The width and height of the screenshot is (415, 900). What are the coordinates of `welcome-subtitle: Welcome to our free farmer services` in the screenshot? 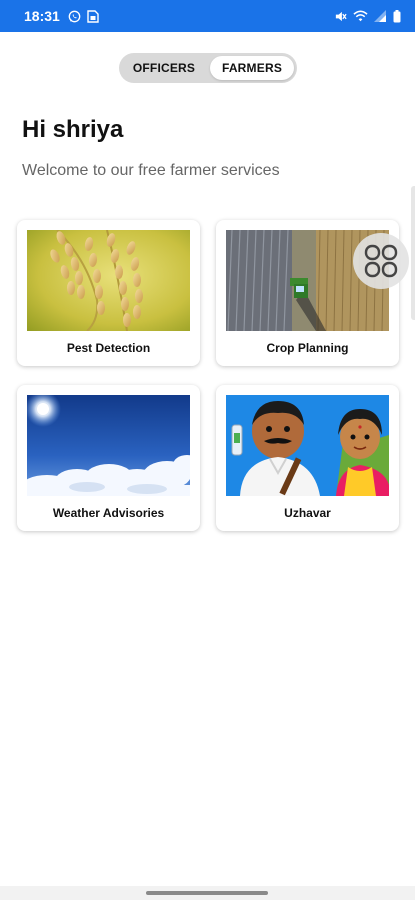 It's located at (151, 170).